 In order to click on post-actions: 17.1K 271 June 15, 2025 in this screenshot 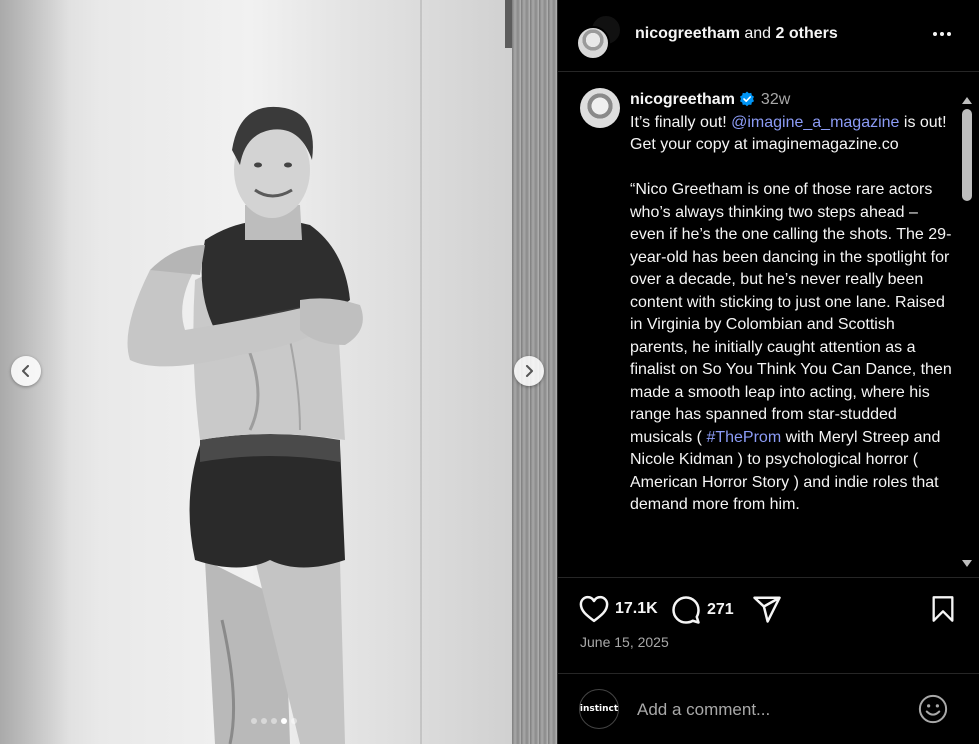, I will do `click(768, 625)`.